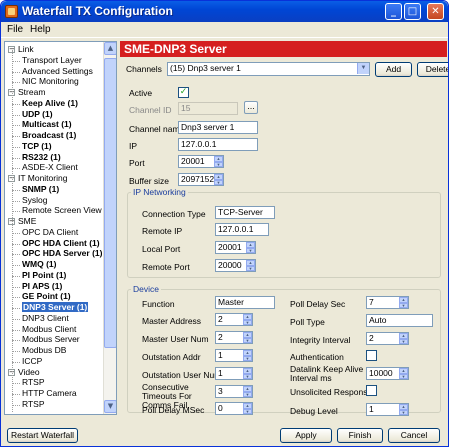  What do you see at coordinates (49, 393) in the screenshot?
I see `tree-item: HTTP Camera` at bounding box center [49, 393].